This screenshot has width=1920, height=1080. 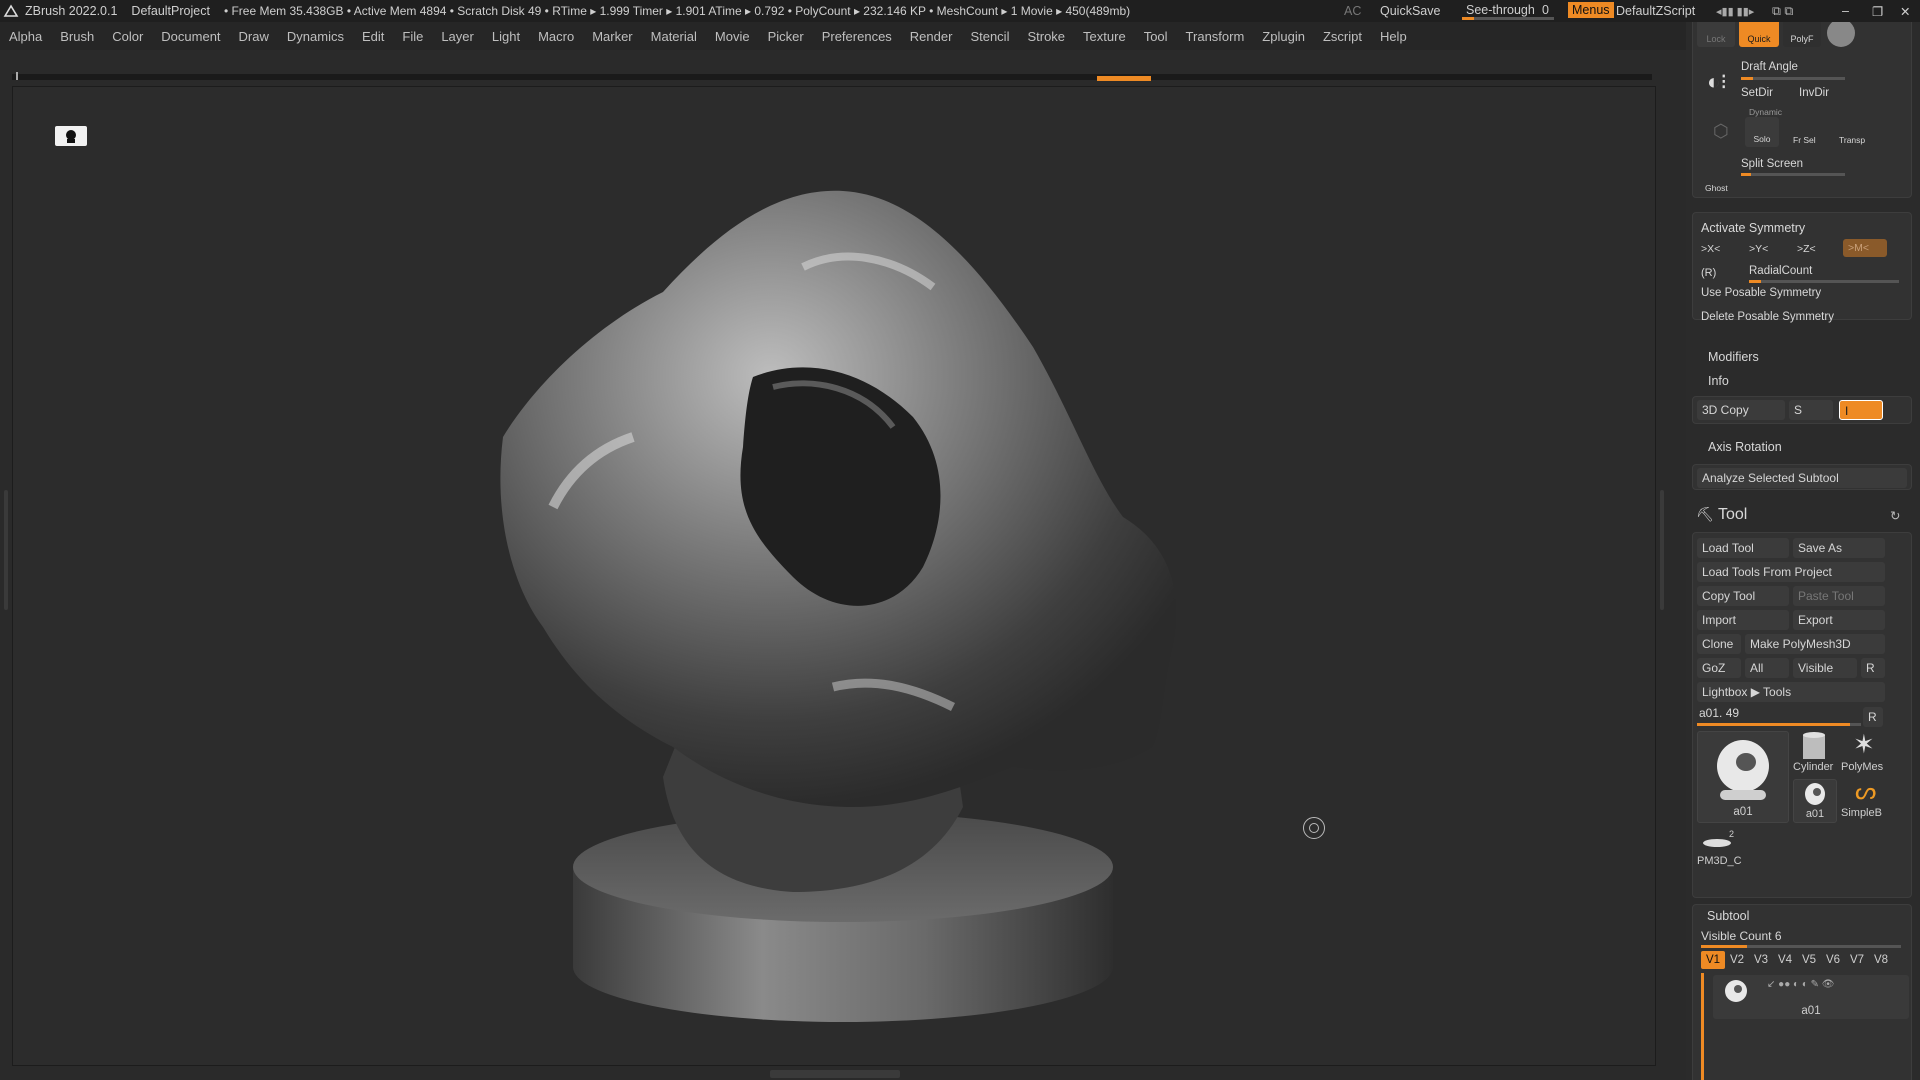 What do you see at coordinates (77, 36) in the screenshot?
I see `menu-brush: Brush` at bounding box center [77, 36].